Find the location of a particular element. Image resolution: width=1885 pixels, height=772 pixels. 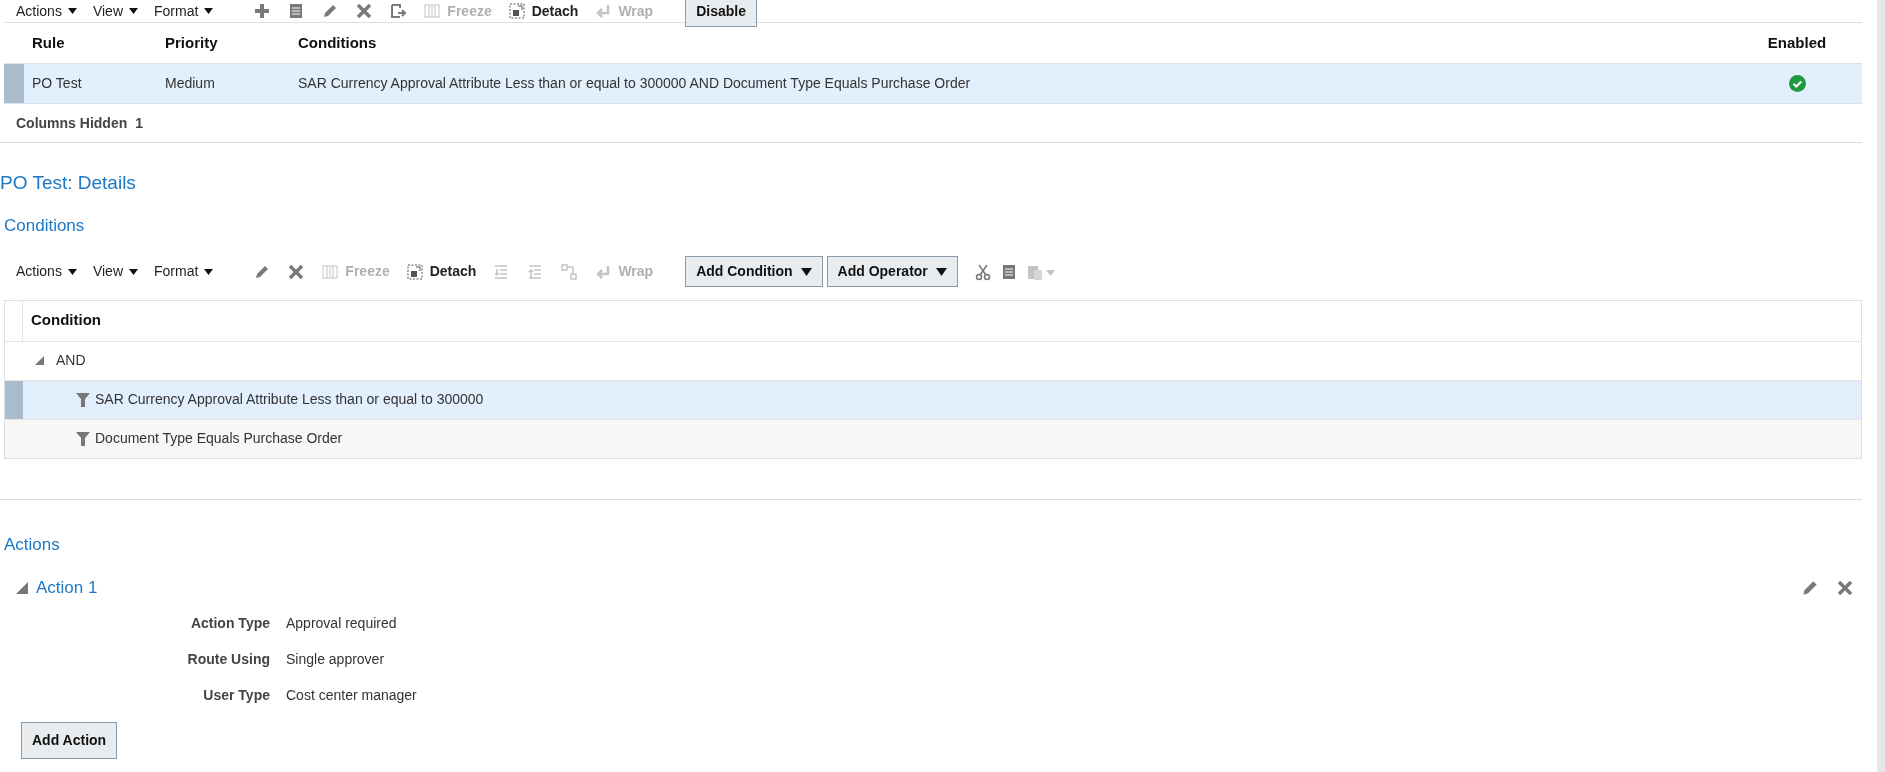

field-value: Single approver is located at coordinates (335, 659).